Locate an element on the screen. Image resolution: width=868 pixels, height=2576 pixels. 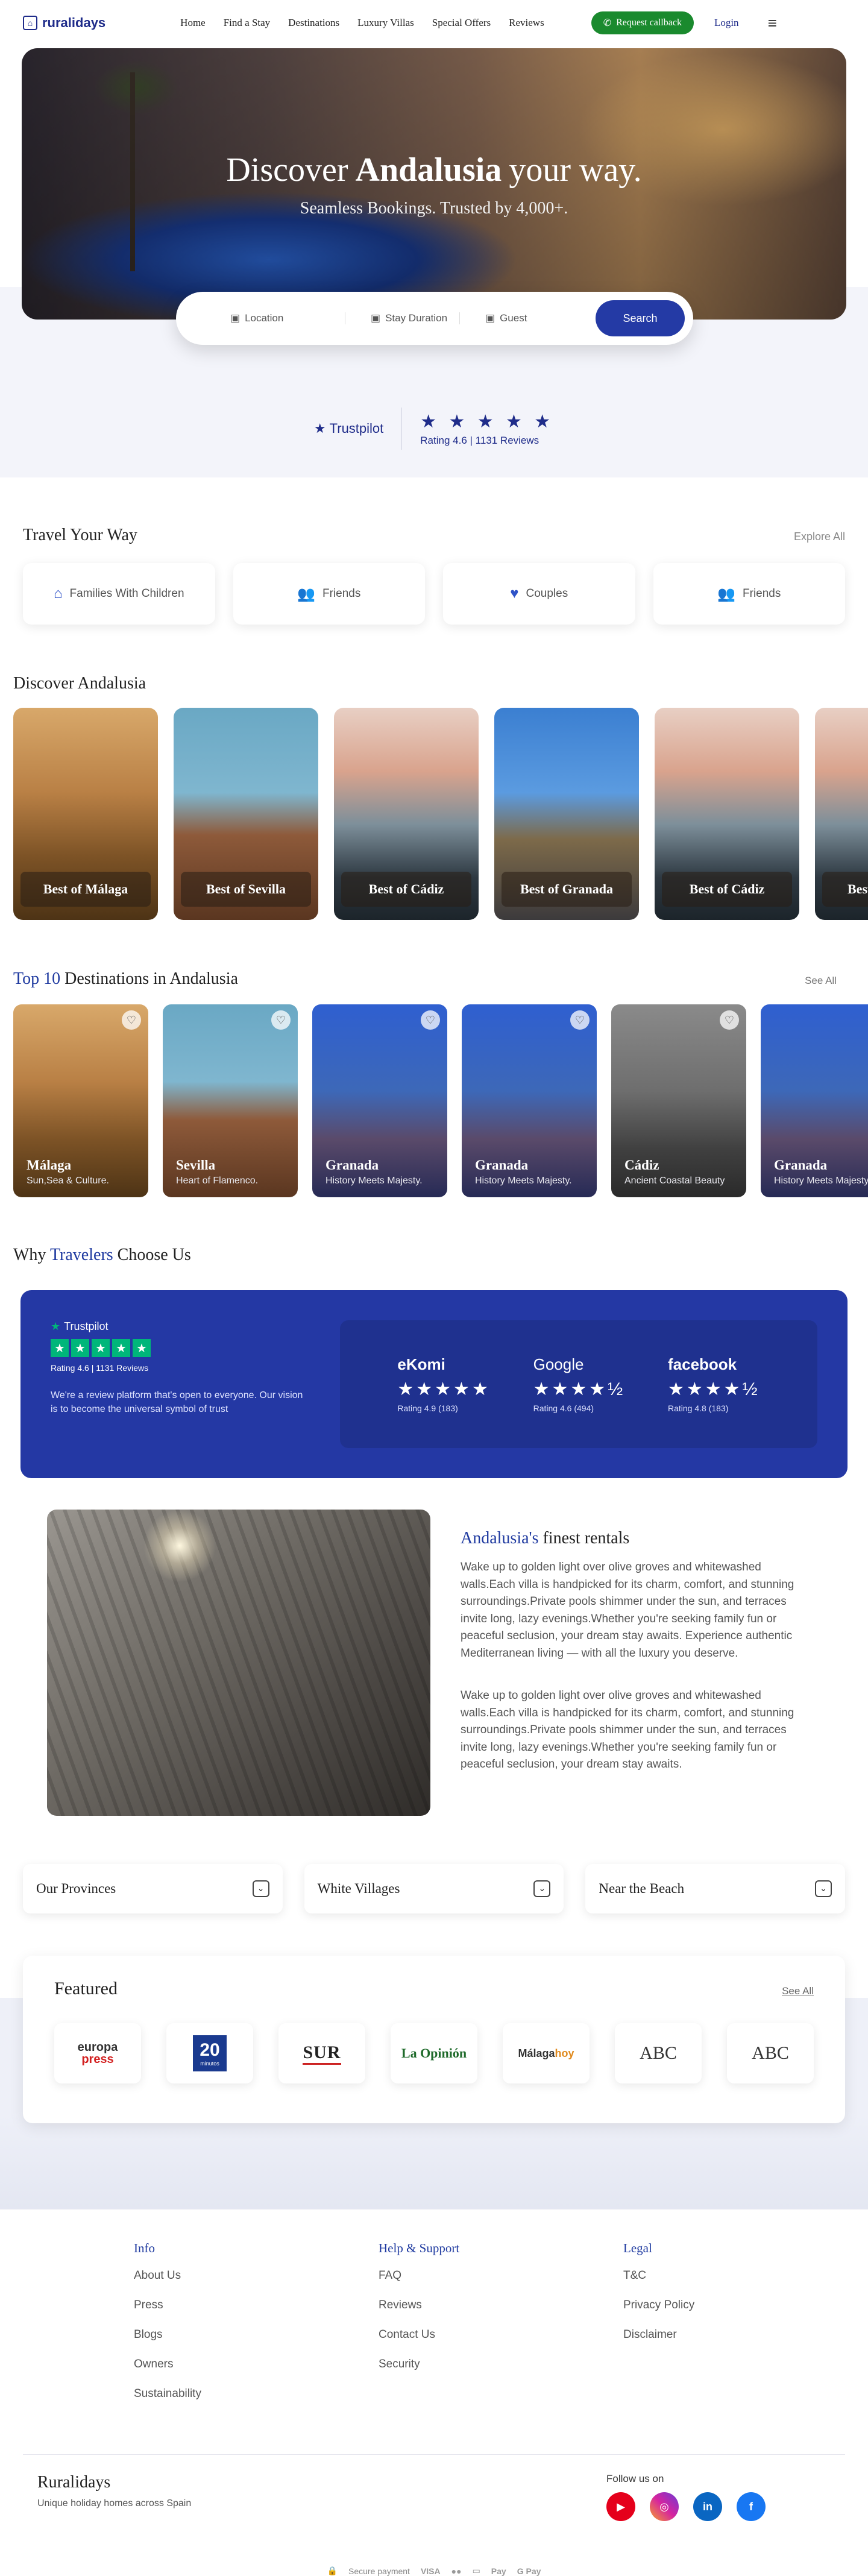
footer-link-contact-us: Contact Us is located at coordinates (501, 2334).